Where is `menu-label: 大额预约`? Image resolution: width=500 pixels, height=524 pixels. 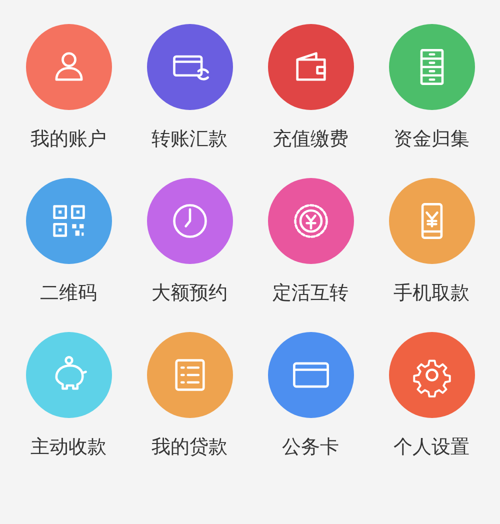
menu-label: 大额预约 is located at coordinates (190, 293).